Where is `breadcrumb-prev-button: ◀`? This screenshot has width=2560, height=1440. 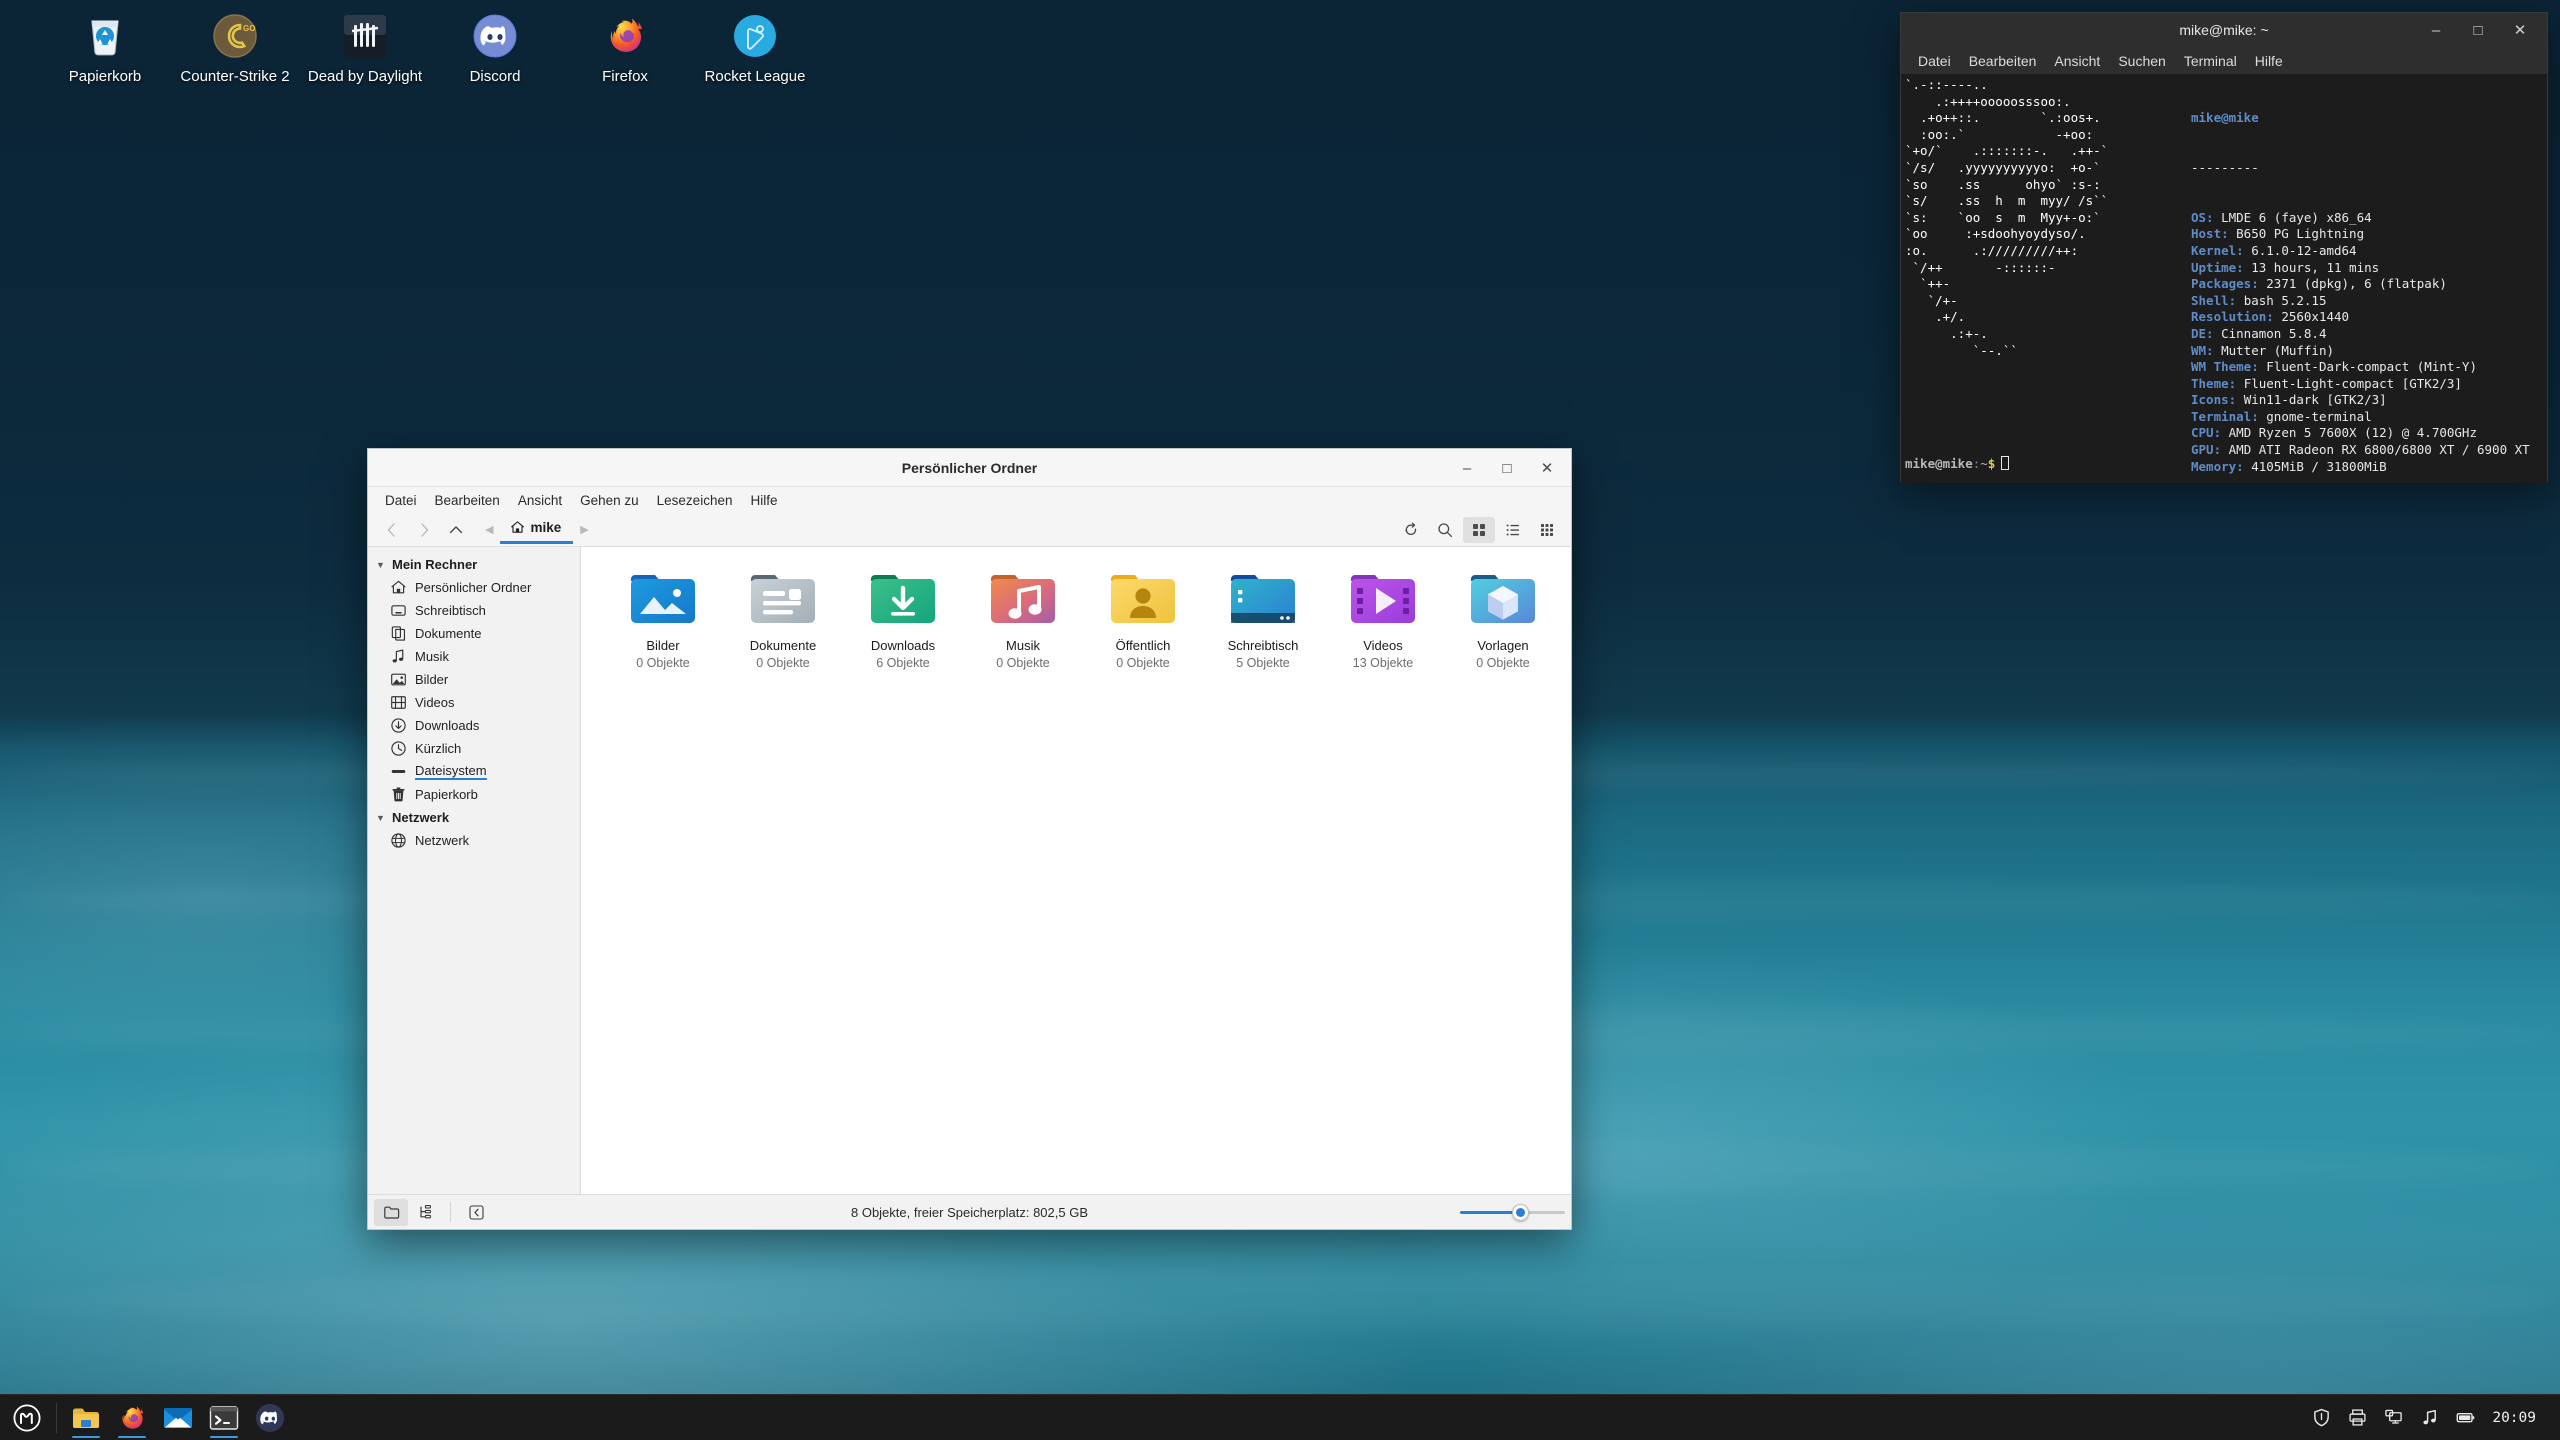 breadcrumb-prev-button: ◀ is located at coordinates (489, 529).